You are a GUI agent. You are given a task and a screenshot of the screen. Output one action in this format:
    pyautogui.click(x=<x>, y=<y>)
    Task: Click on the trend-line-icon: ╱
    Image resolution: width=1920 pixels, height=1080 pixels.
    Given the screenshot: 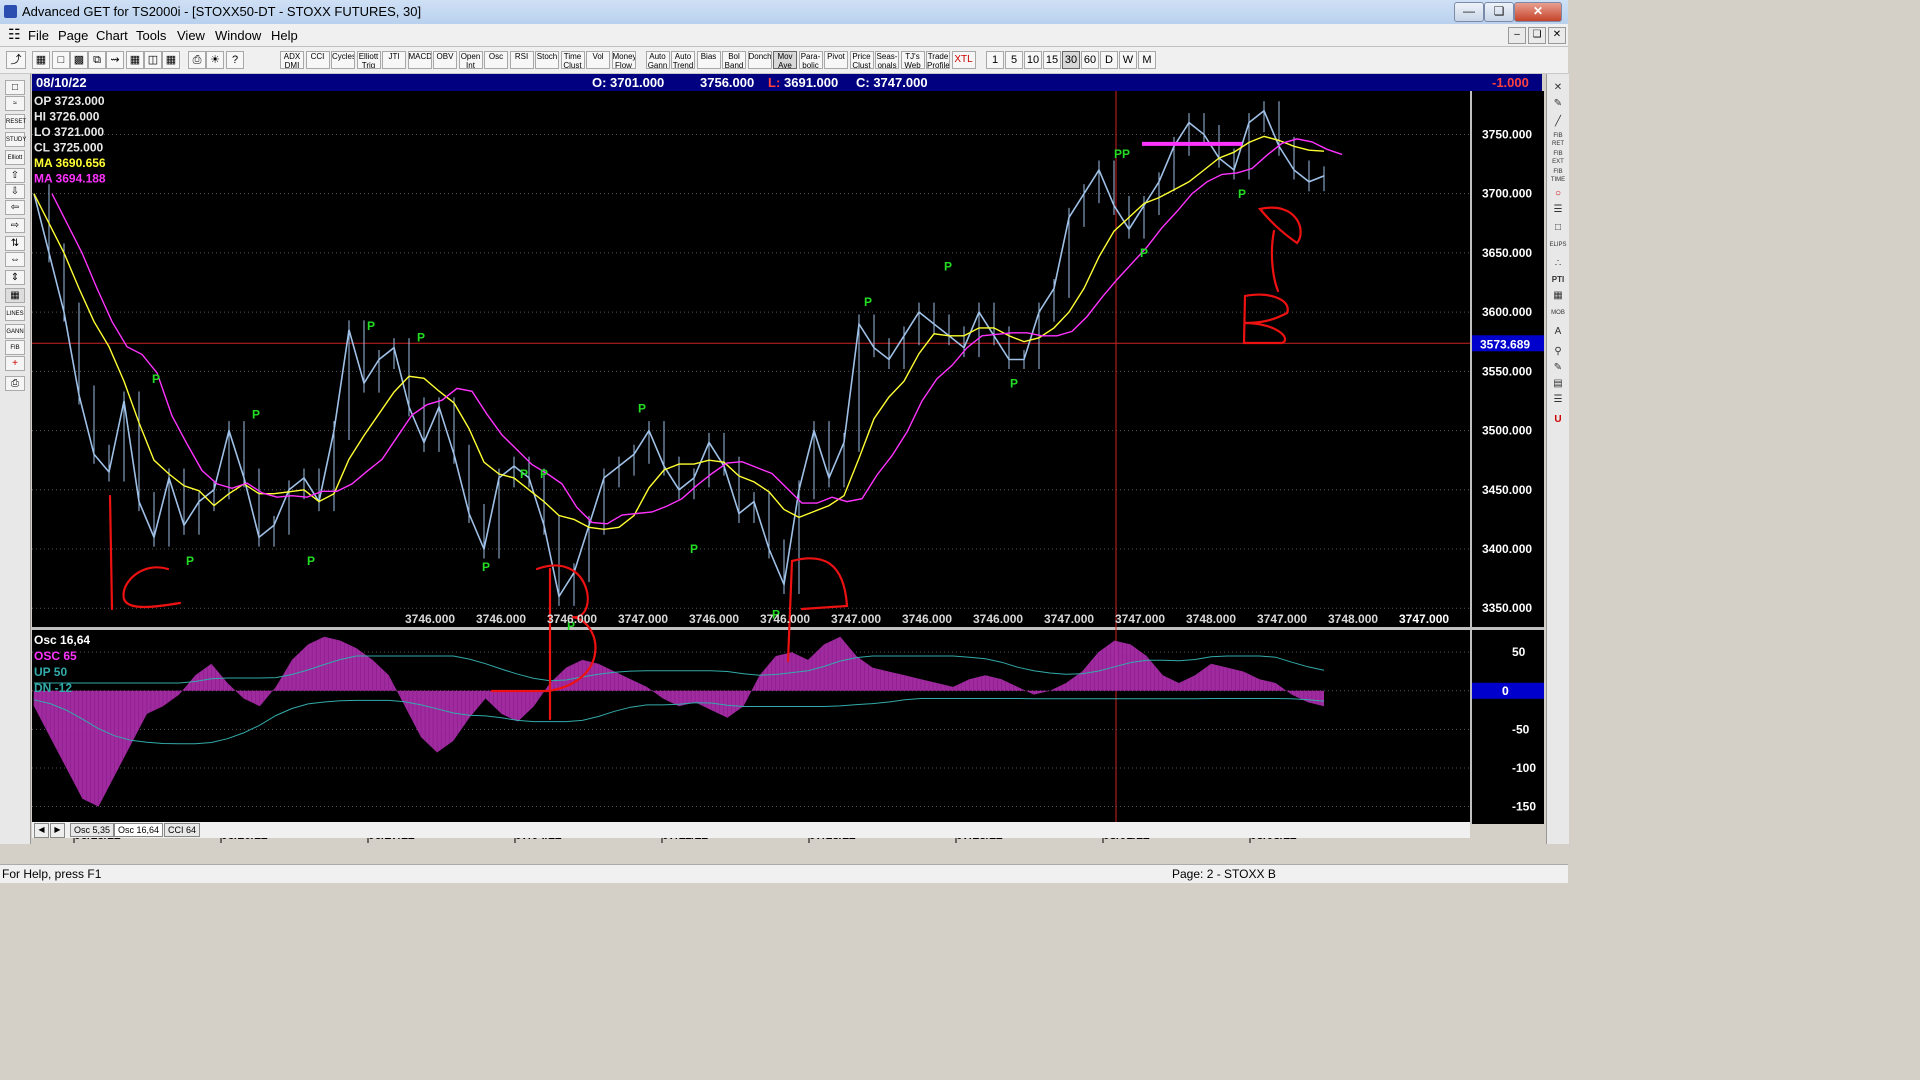 What is the action you would take?
    pyautogui.click(x=1558, y=121)
    